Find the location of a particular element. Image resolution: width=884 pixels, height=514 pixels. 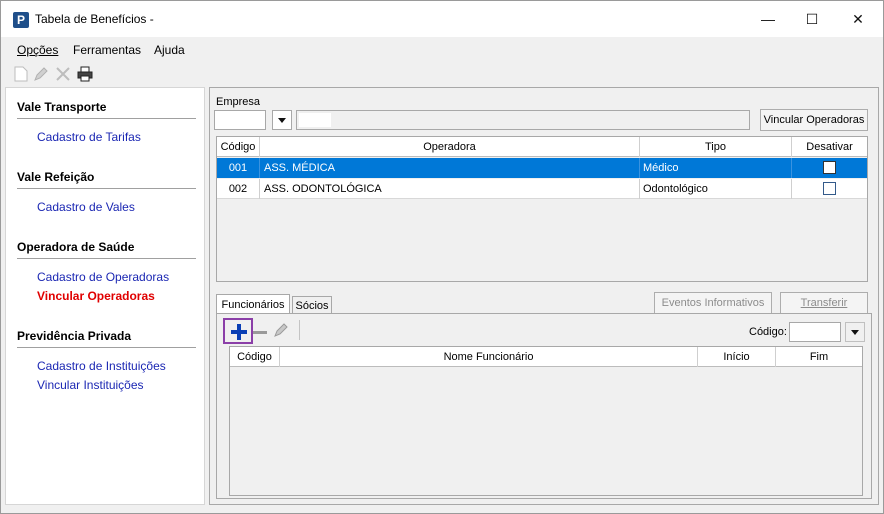

header-operadora: Operadora is located at coordinates (450, 147).